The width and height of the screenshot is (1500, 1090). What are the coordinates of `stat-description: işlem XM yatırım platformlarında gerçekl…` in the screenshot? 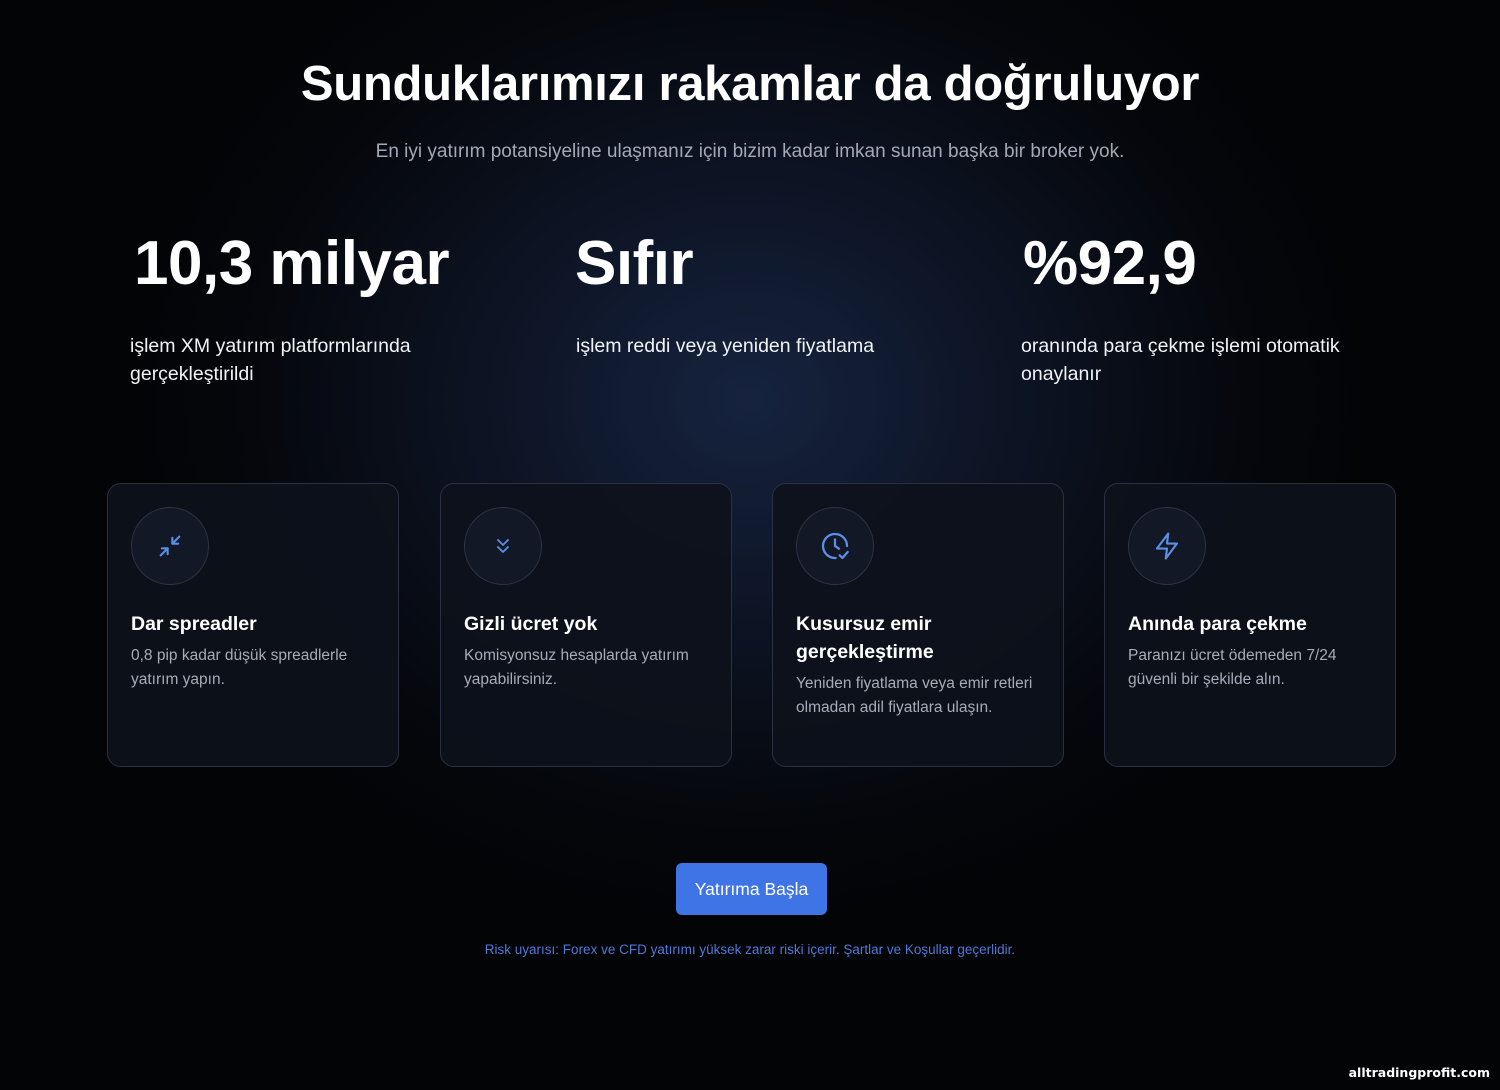 It's located at (270, 360).